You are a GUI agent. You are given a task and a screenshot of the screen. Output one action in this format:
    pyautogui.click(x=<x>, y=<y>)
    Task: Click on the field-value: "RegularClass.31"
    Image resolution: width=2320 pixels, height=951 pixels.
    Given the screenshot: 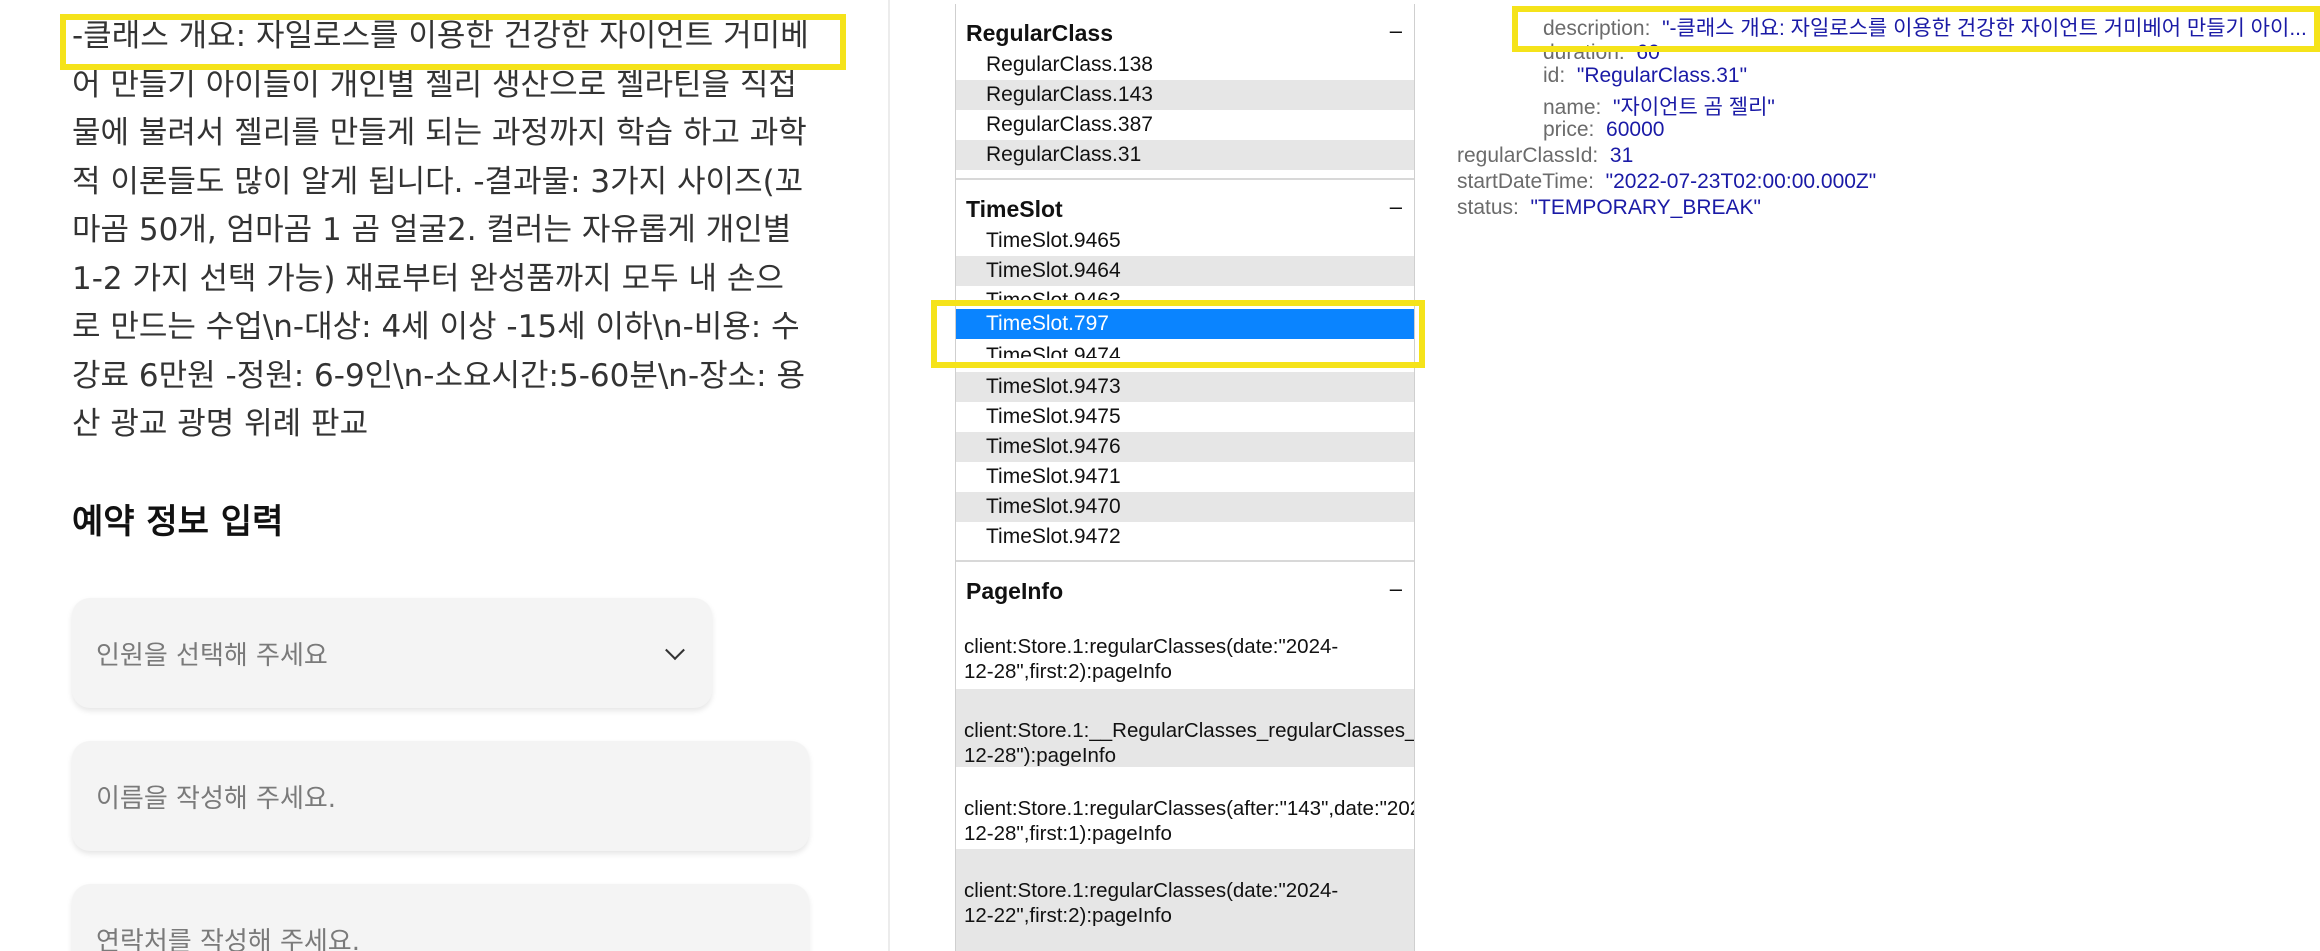 What is the action you would take?
    pyautogui.click(x=1662, y=75)
    